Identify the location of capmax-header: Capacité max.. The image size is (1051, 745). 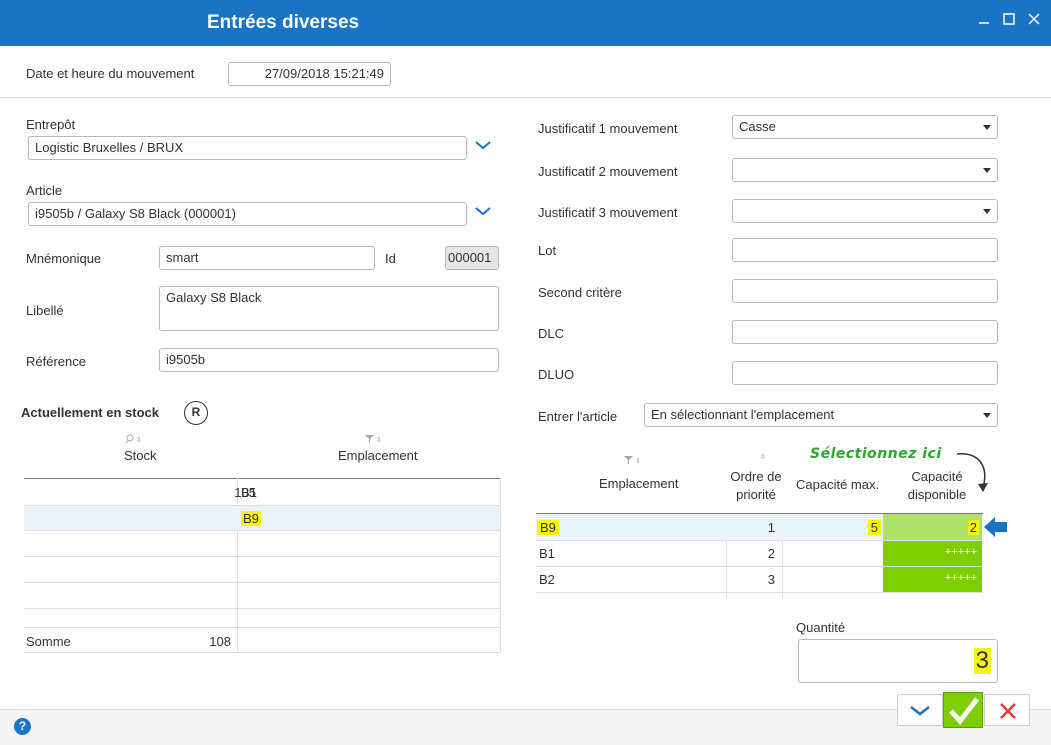
(837, 484).